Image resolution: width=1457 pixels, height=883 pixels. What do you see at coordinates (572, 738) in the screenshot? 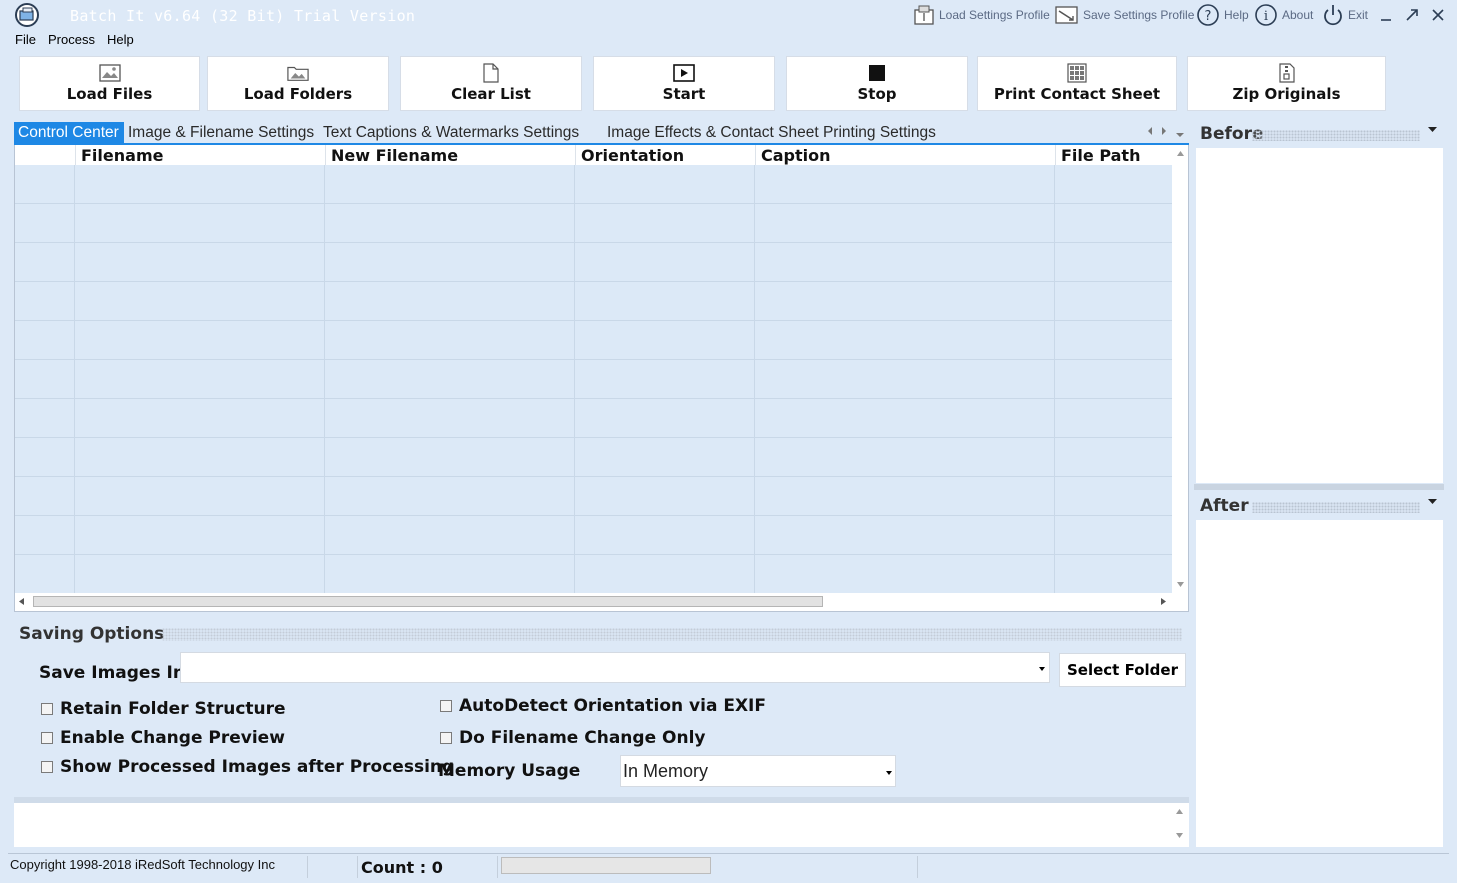
I see `filename-change-only-option: Do Filename Change Only` at bounding box center [572, 738].